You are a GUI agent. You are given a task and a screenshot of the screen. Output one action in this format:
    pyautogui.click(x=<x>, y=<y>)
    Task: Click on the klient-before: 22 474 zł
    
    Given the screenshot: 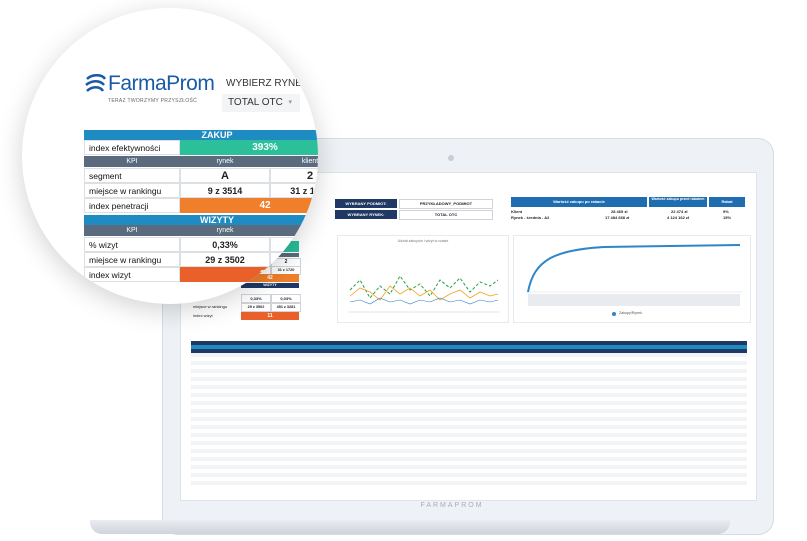 What is the action you would take?
    pyautogui.click(x=679, y=211)
    